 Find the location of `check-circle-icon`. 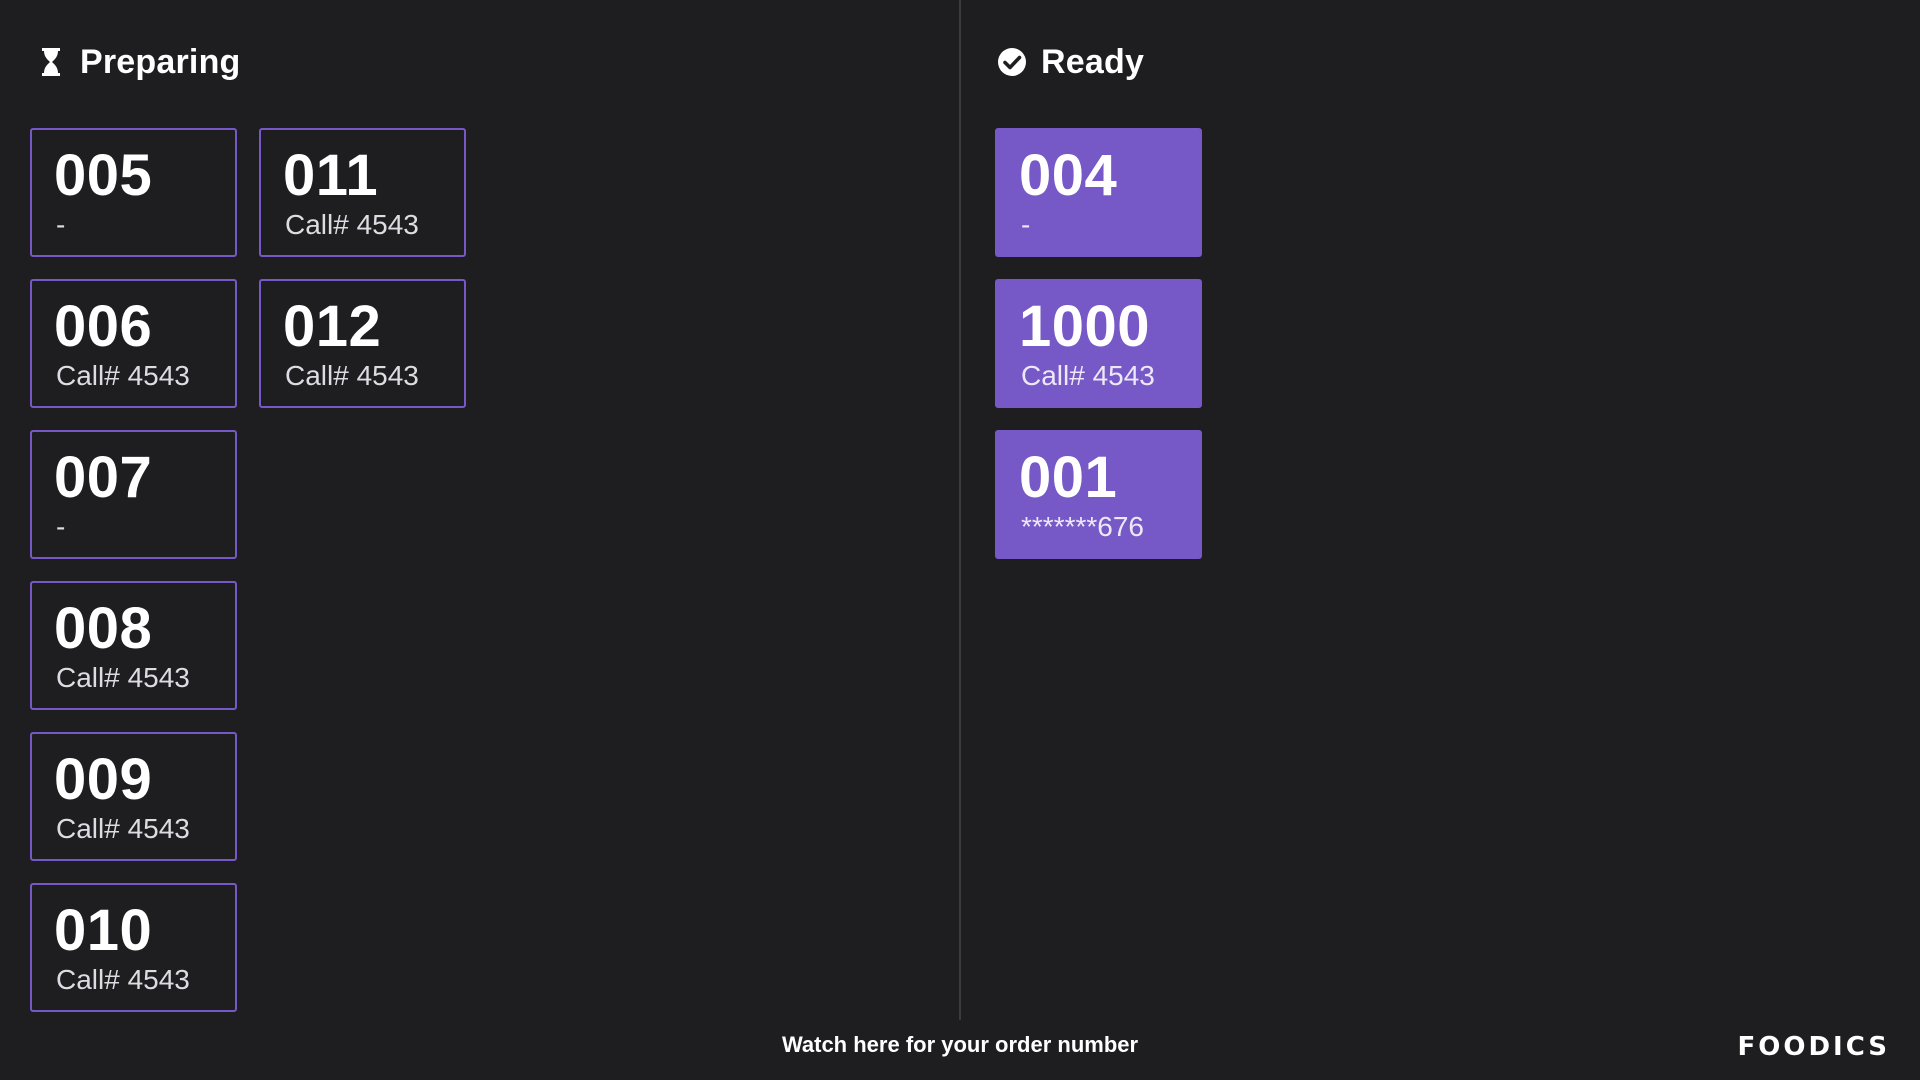

check-circle-icon is located at coordinates (1012, 62).